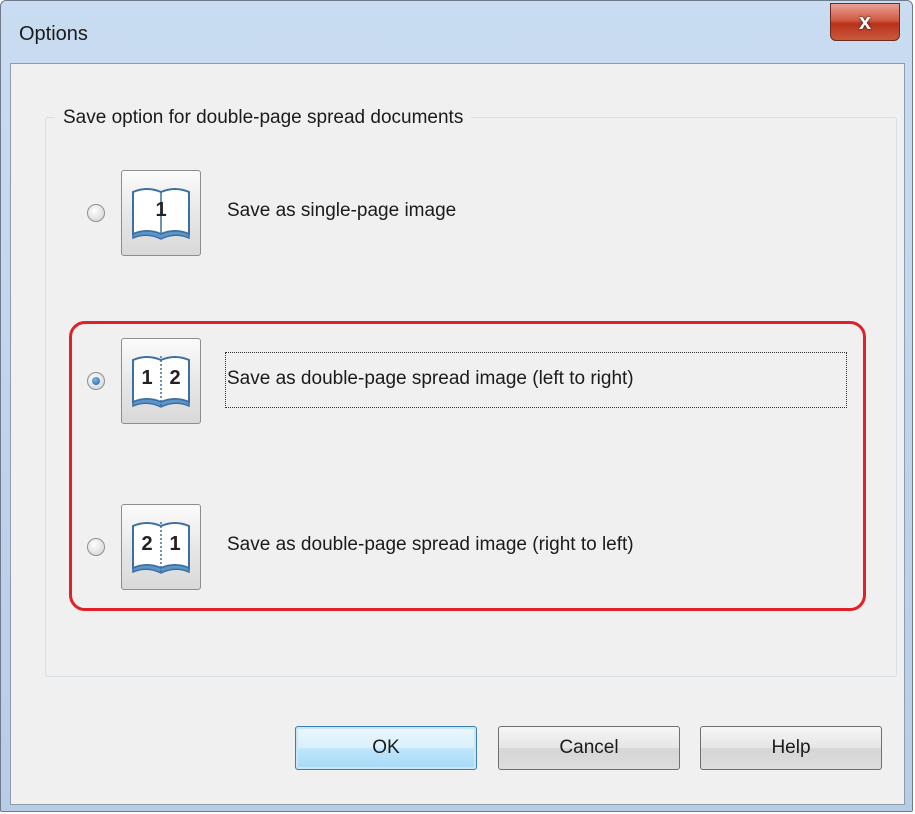 Image resolution: width=915 pixels, height=814 pixels. I want to click on radio-single-page, so click(96, 213).